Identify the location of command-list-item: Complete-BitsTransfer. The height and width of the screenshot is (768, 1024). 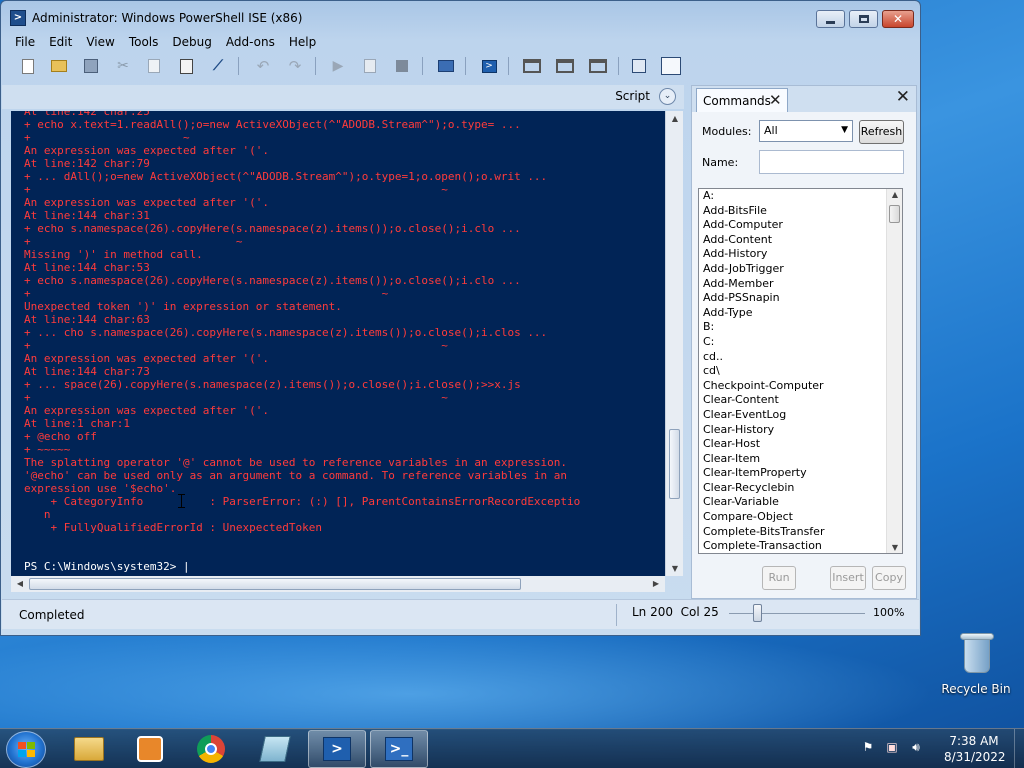
(800, 532).